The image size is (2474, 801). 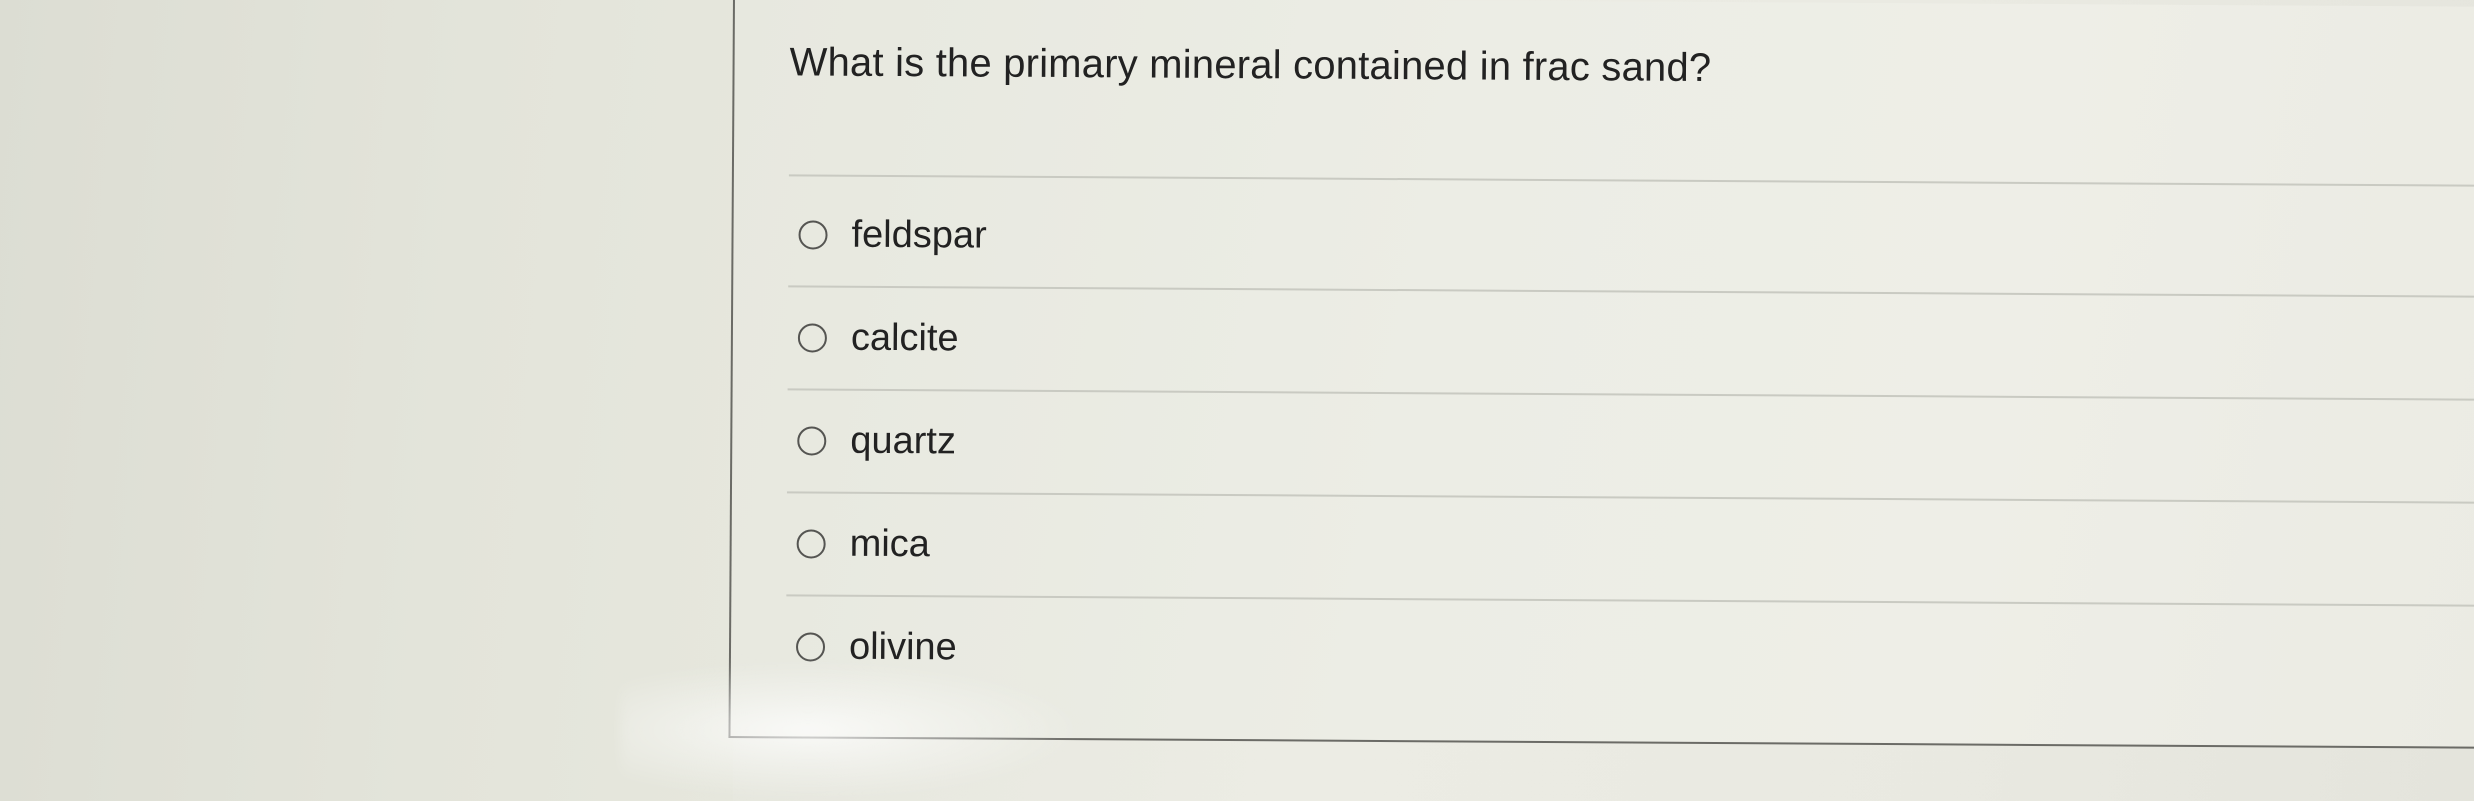 I want to click on option-quartz: quartz, so click(x=1630, y=447).